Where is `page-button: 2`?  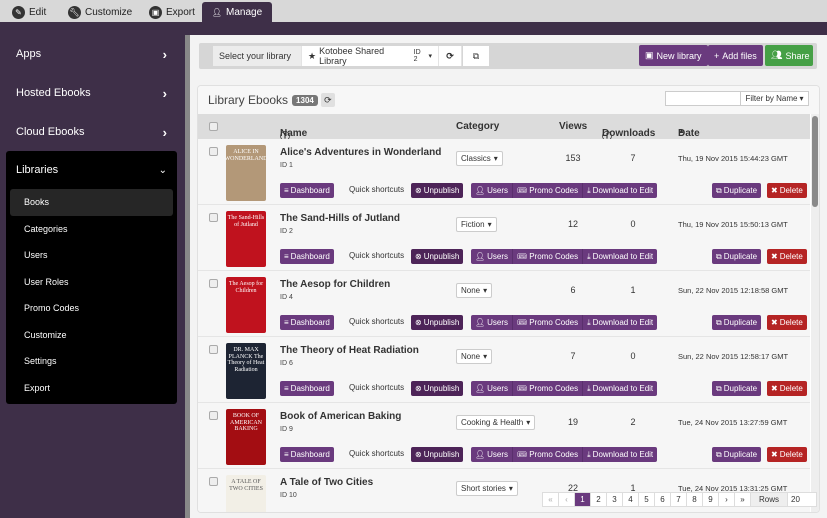 page-button: 2 is located at coordinates (599, 499).